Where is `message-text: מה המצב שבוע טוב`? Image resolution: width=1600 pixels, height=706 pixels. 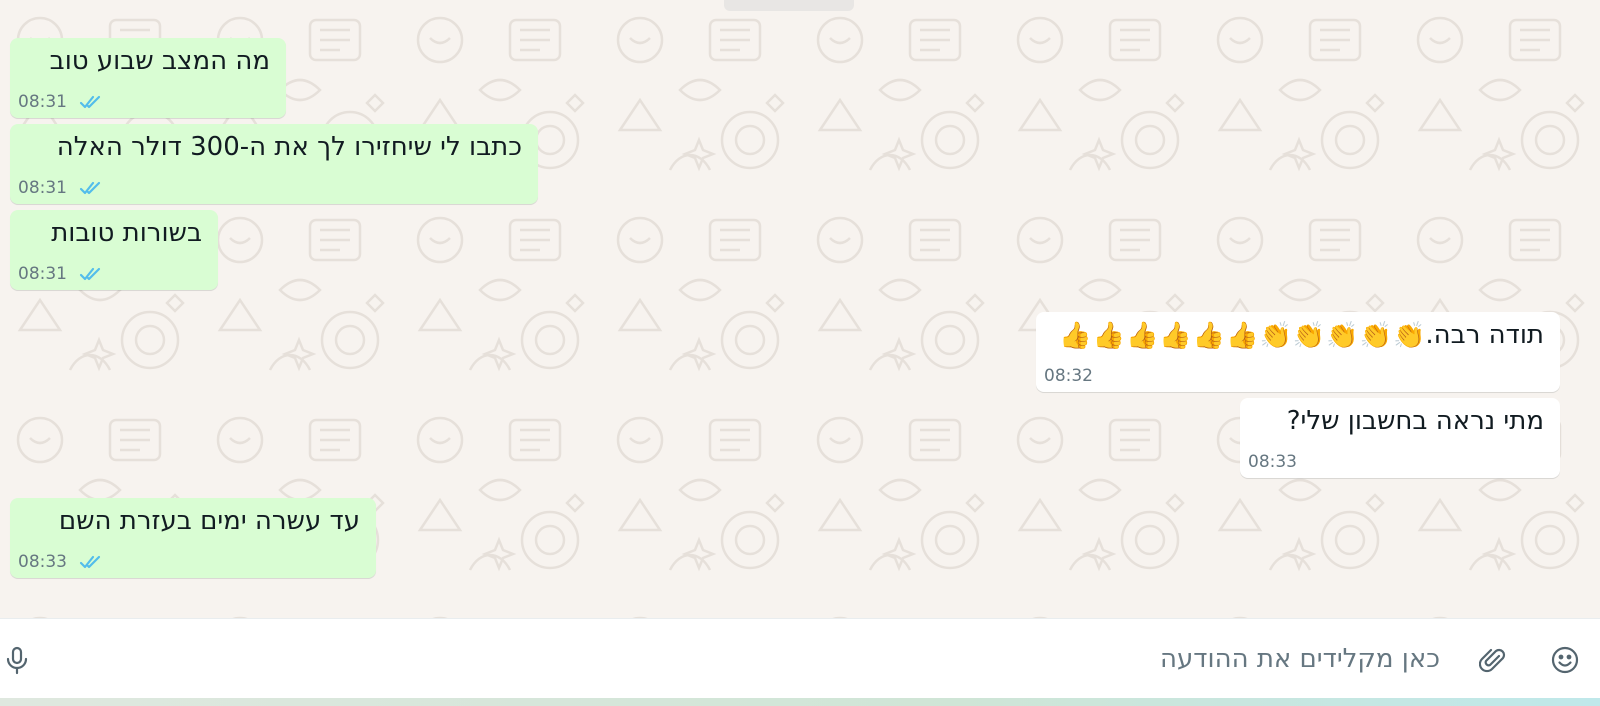 message-text: מה המצב שבוע טוב is located at coordinates (159, 61).